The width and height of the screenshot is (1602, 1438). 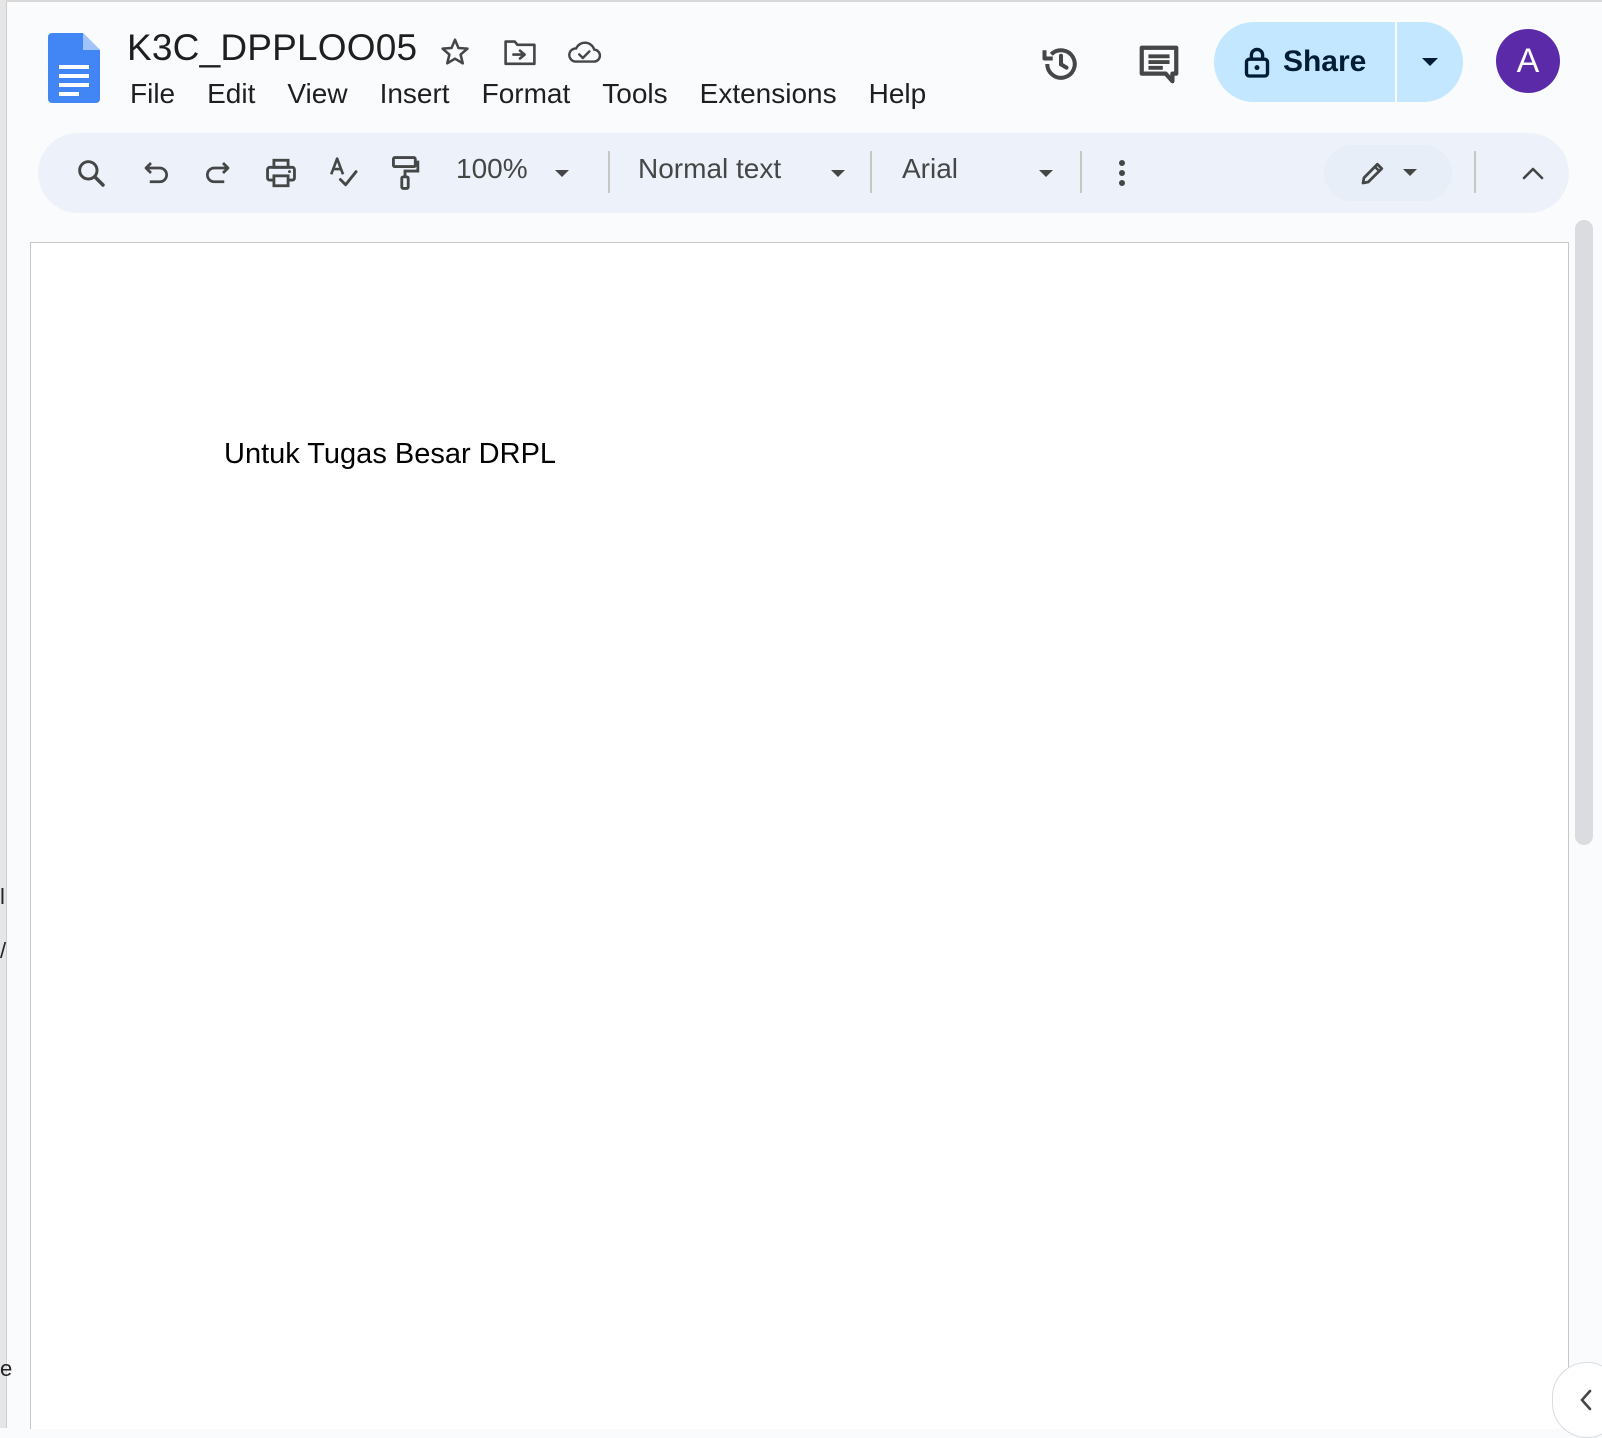 What do you see at coordinates (768, 95) in the screenshot?
I see `menu-extensions: Extensions` at bounding box center [768, 95].